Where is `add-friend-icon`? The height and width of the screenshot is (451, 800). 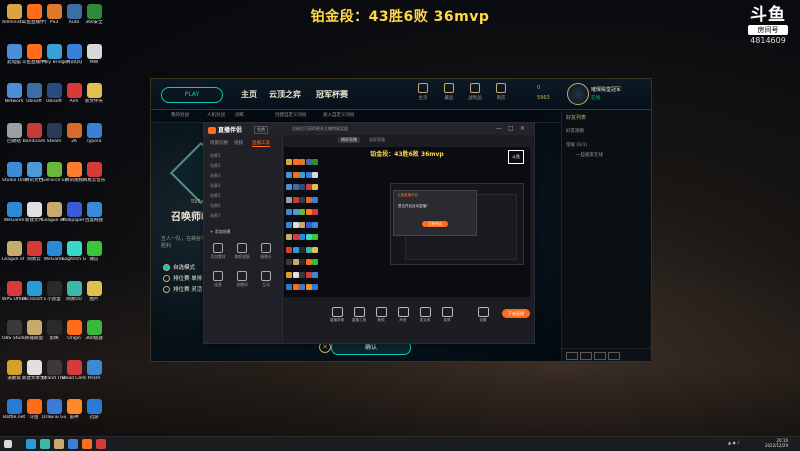 add-friend-icon is located at coordinates (586, 356).